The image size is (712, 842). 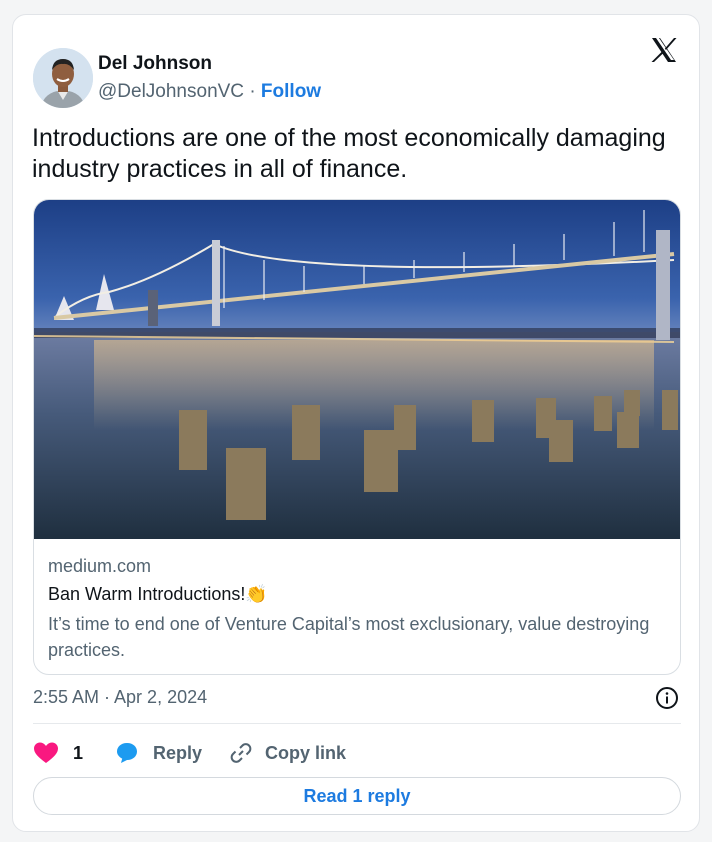 I want to click on read-replies-button: Read 1 reply, so click(x=357, y=796).